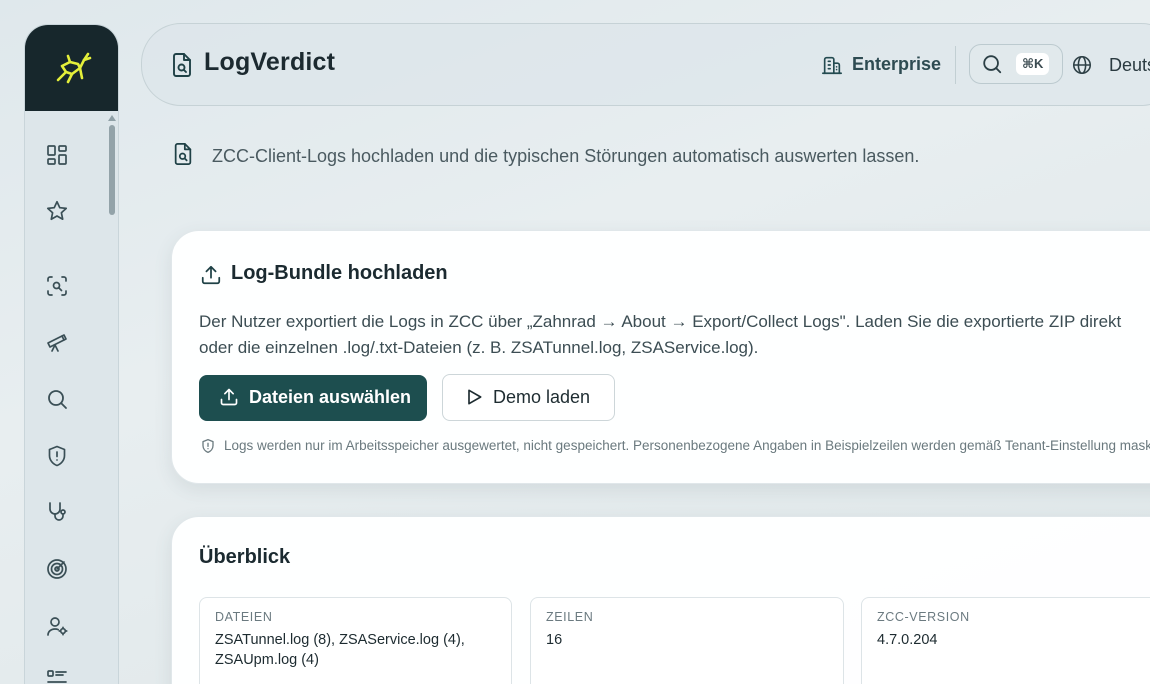 This screenshot has width=1150, height=684. I want to click on select-files-button: Dateien auswählen, so click(313, 398).